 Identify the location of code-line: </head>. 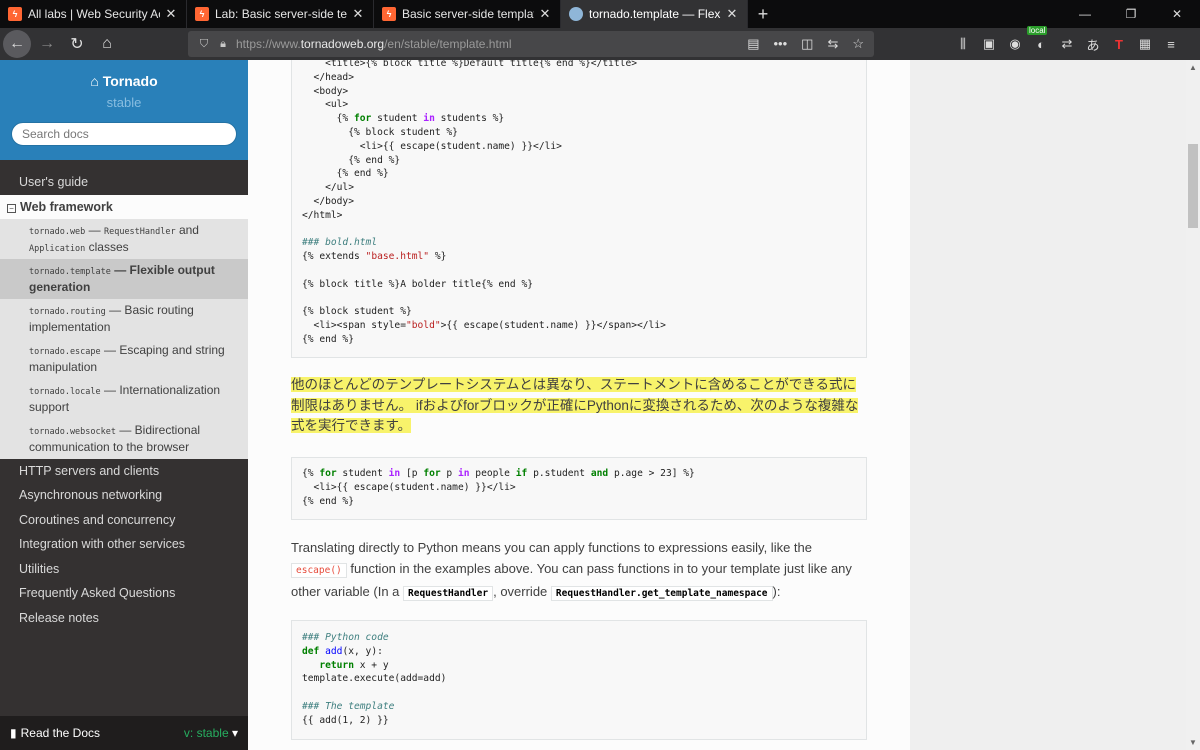
(328, 77).